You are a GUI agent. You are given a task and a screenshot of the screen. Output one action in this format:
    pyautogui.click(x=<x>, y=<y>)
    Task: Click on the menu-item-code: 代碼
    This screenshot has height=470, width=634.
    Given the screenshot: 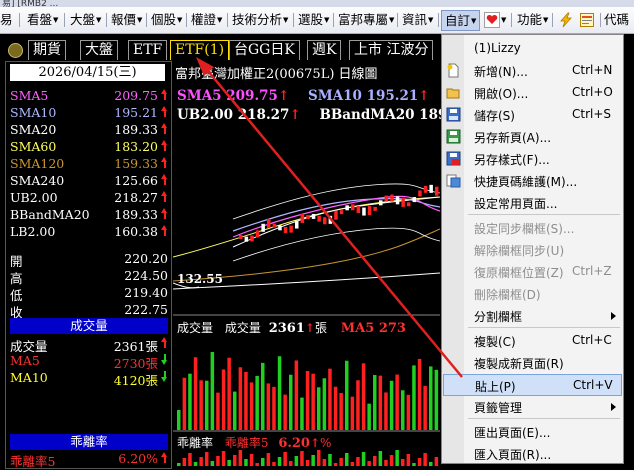 What is the action you would take?
    pyautogui.click(x=616, y=20)
    